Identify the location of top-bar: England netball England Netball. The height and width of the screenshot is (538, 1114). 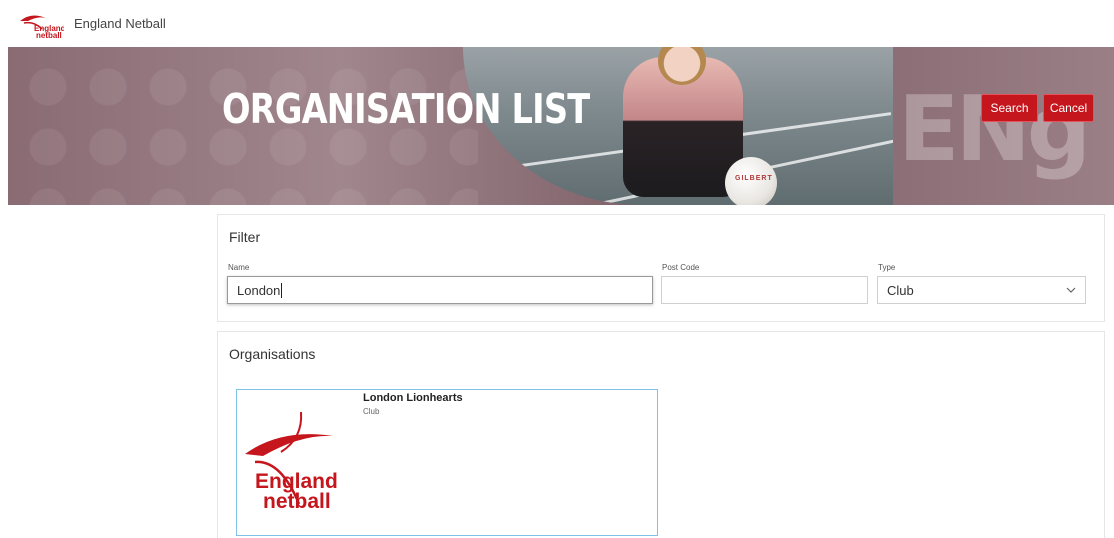
(557, 23).